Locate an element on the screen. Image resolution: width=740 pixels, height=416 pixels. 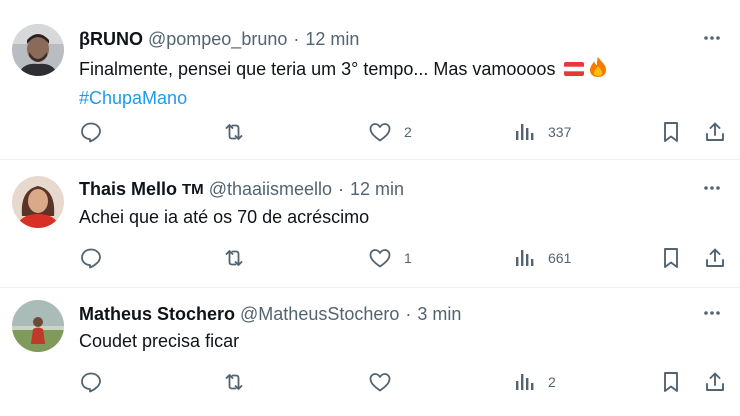
author-badge: TM is located at coordinates (193, 189).